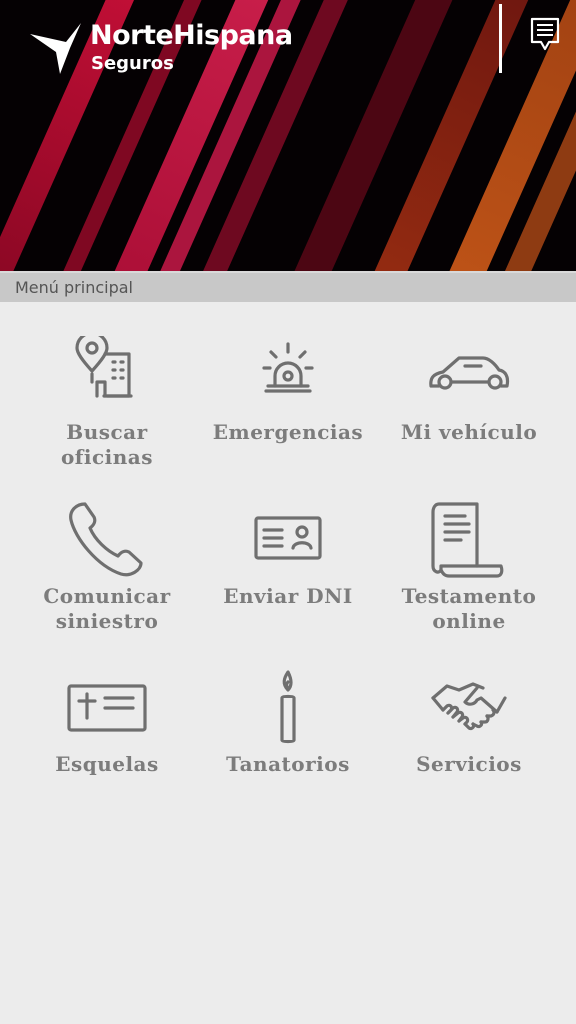 The height and width of the screenshot is (1024, 576). Describe the element at coordinates (107, 764) in the screenshot. I see `tile-label: Esquelas` at that location.